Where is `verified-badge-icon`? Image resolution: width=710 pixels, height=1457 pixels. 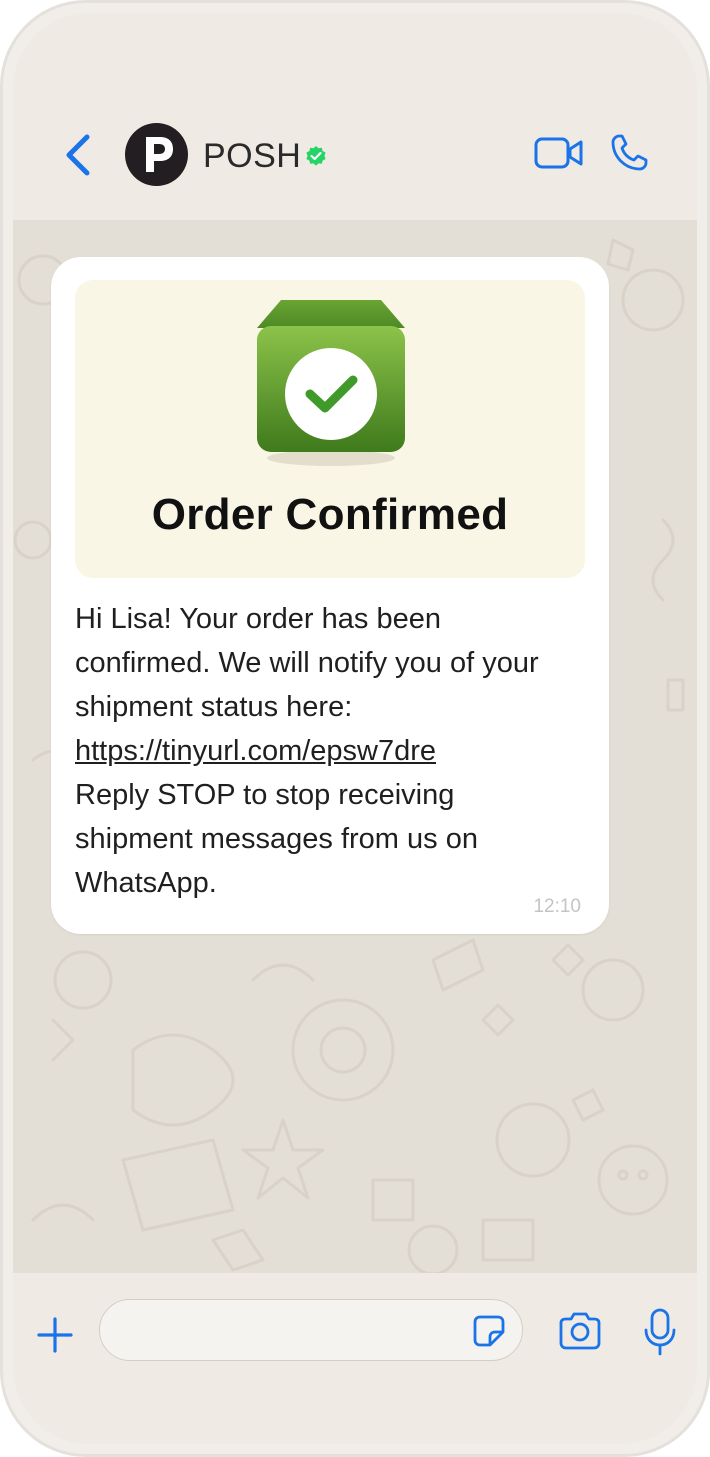 verified-badge-icon is located at coordinates (316, 156).